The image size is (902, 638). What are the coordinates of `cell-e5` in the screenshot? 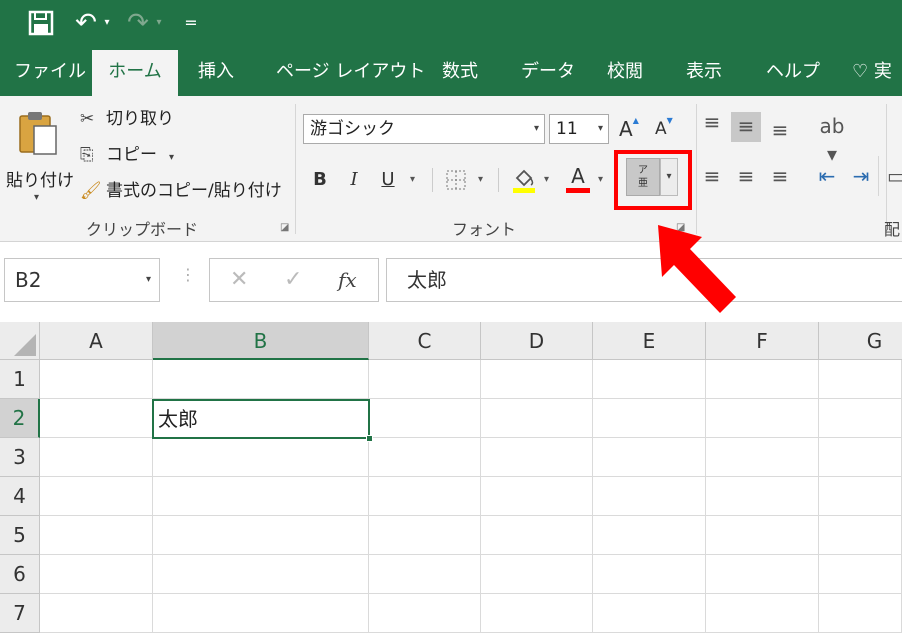 It's located at (649, 535).